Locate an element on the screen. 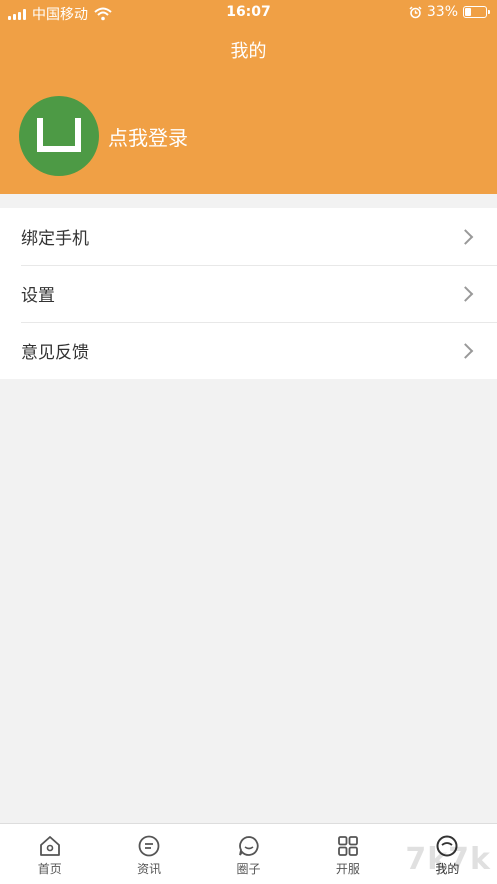 This screenshot has width=497, height=884. app-logo-icon is located at coordinates (59, 135).